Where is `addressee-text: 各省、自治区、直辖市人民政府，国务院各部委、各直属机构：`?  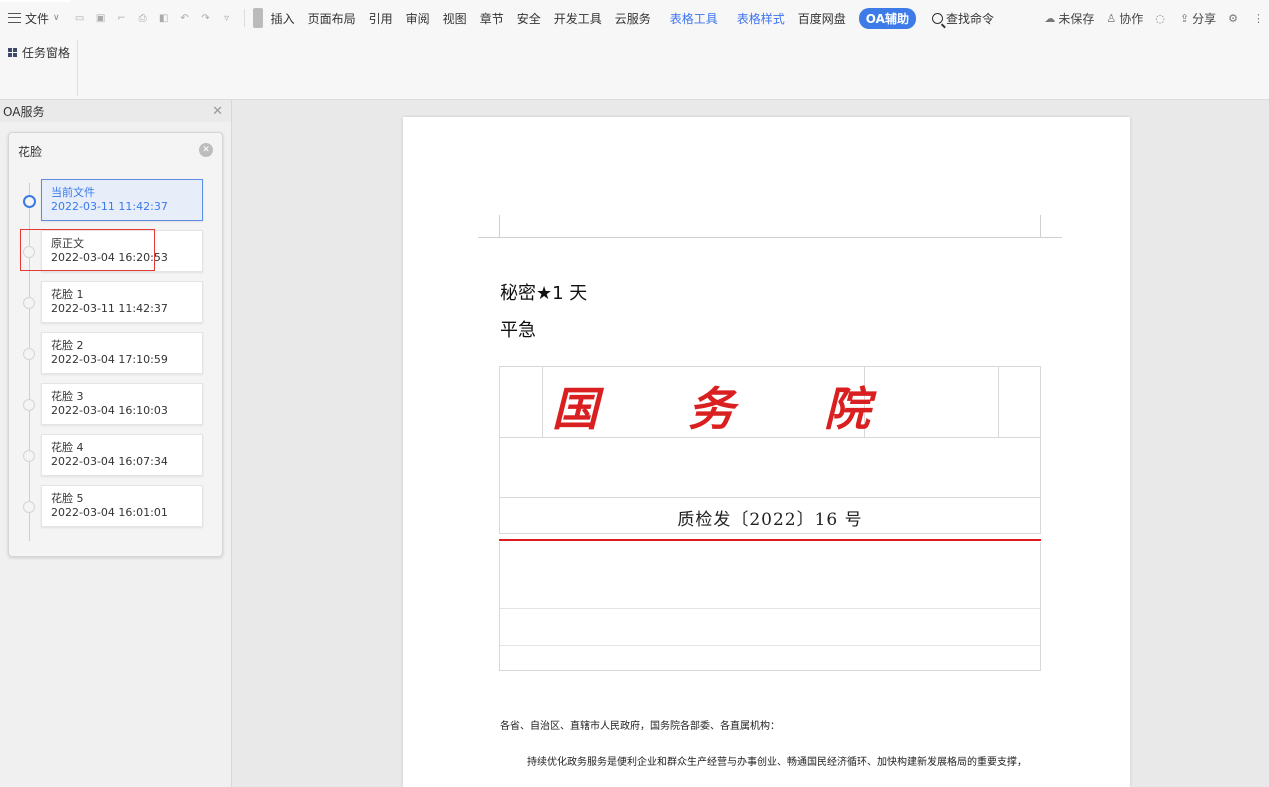 addressee-text: 各省、自治区、直辖市人民政府，国务院各部委、各直属机构： is located at coordinates (640, 724).